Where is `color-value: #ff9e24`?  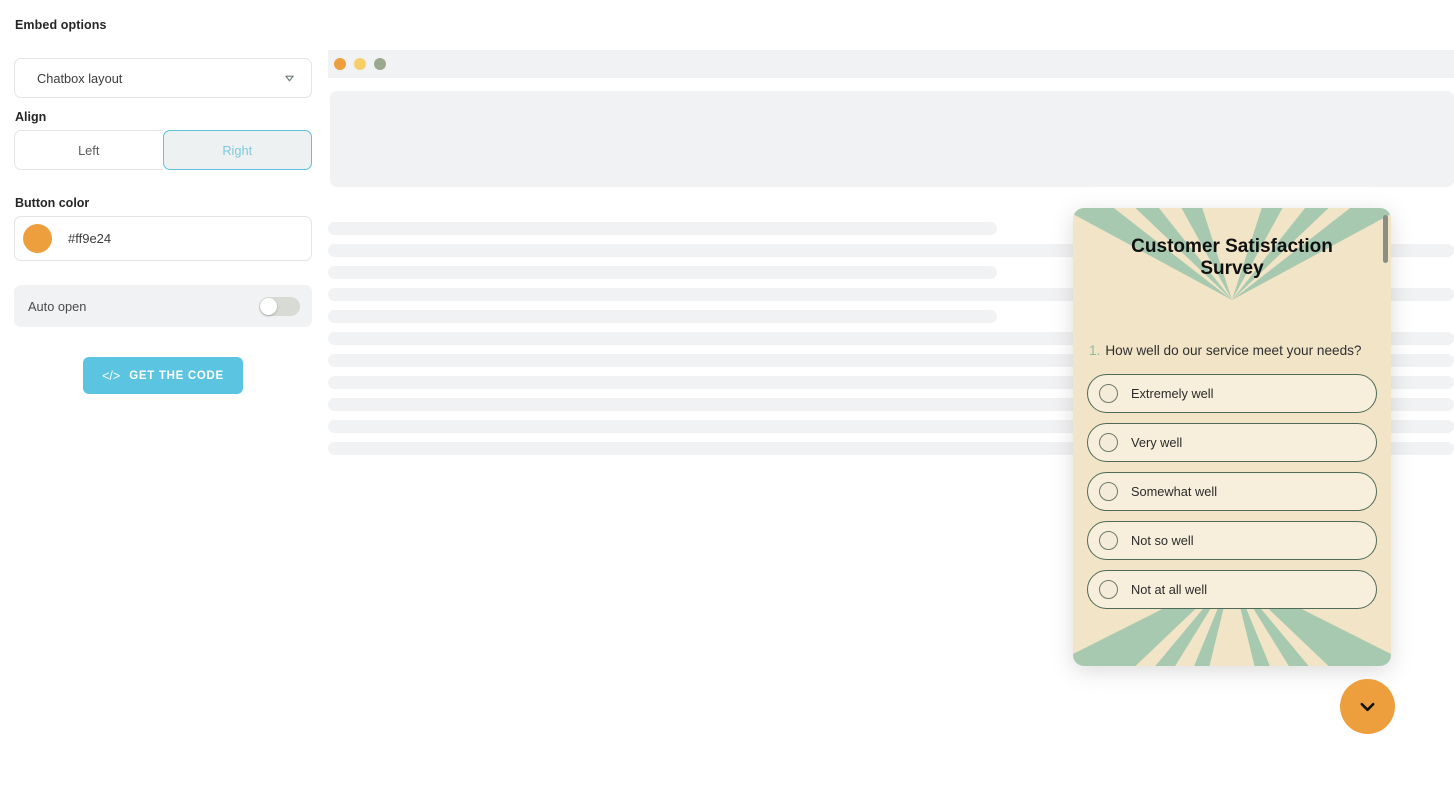
color-value: #ff9e24 is located at coordinates (90, 238).